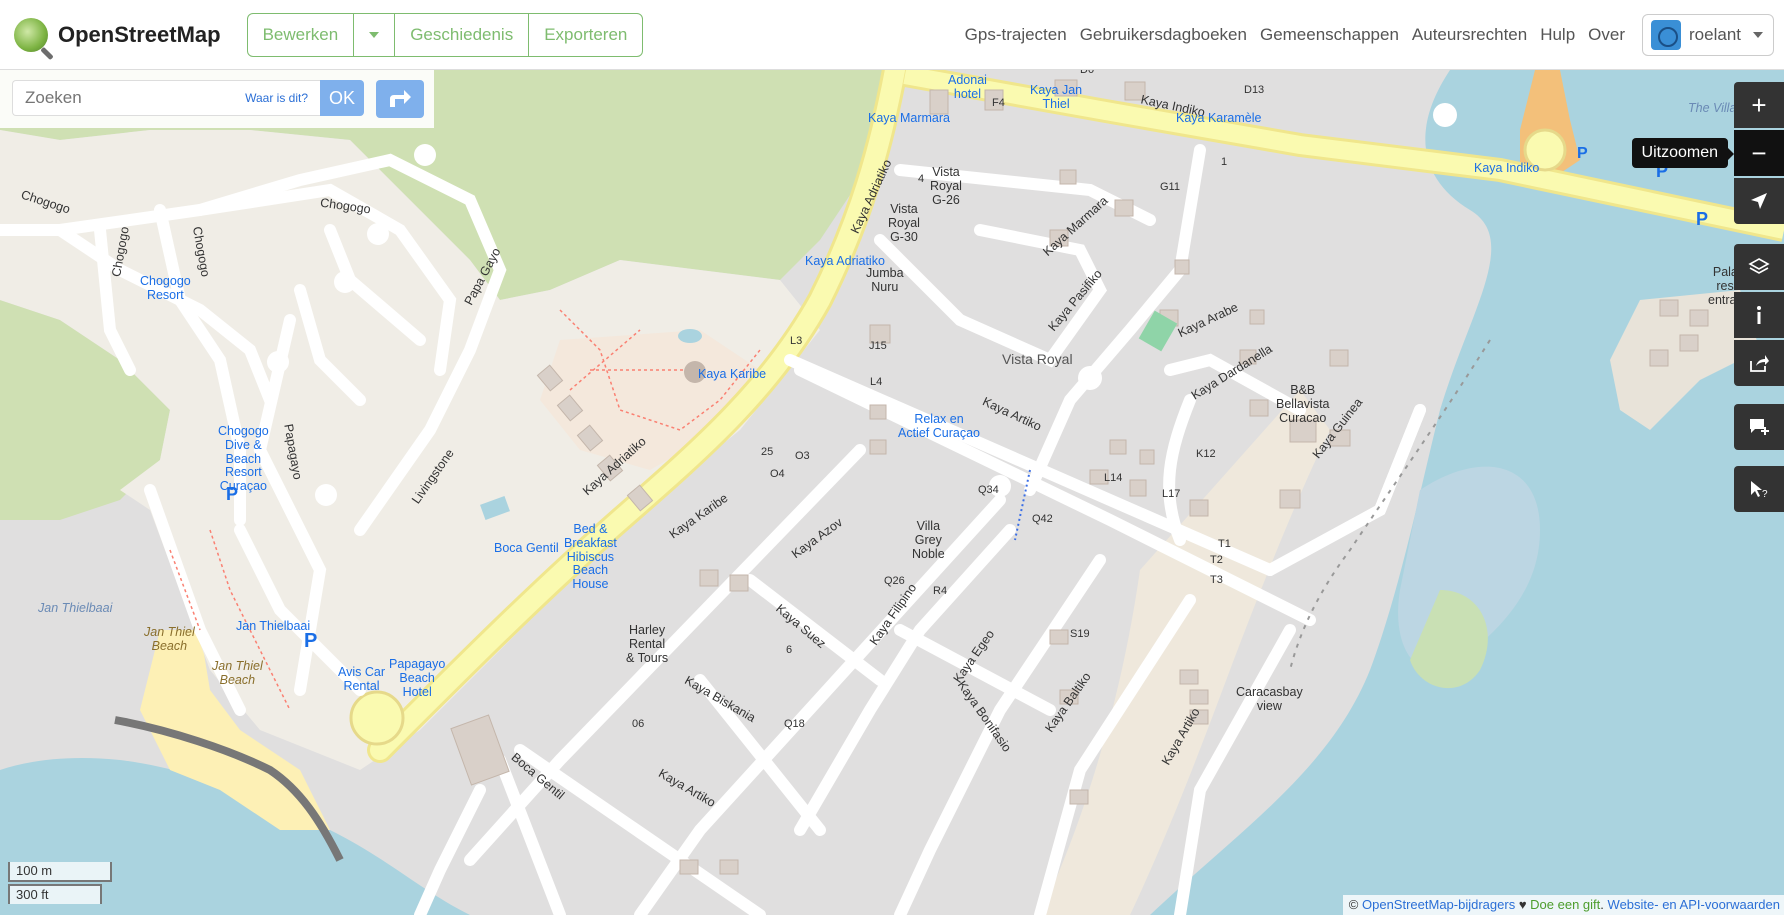 The image size is (1784, 915). I want to click on nav-user-diaries: Gebruikersdagboeken, so click(1163, 35).